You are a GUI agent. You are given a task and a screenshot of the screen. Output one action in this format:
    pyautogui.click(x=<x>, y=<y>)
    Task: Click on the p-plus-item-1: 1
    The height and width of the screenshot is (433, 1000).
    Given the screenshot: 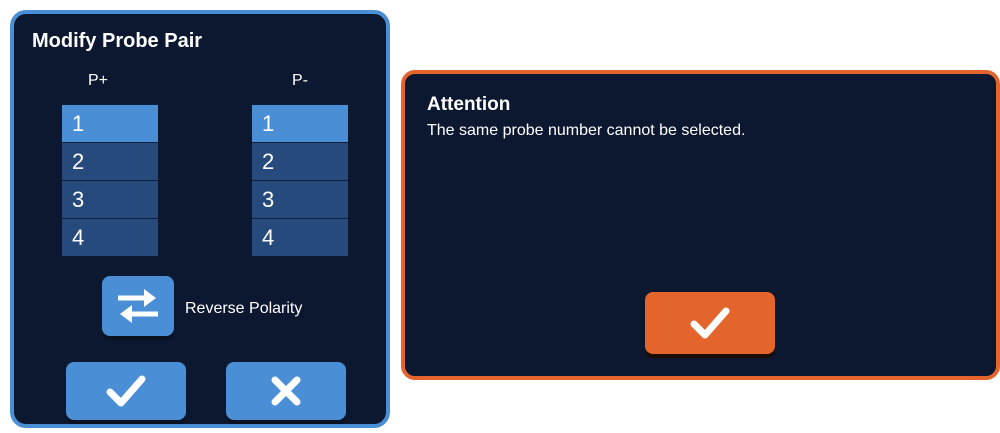 What is the action you would take?
    pyautogui.click(x=110, y=123)
    